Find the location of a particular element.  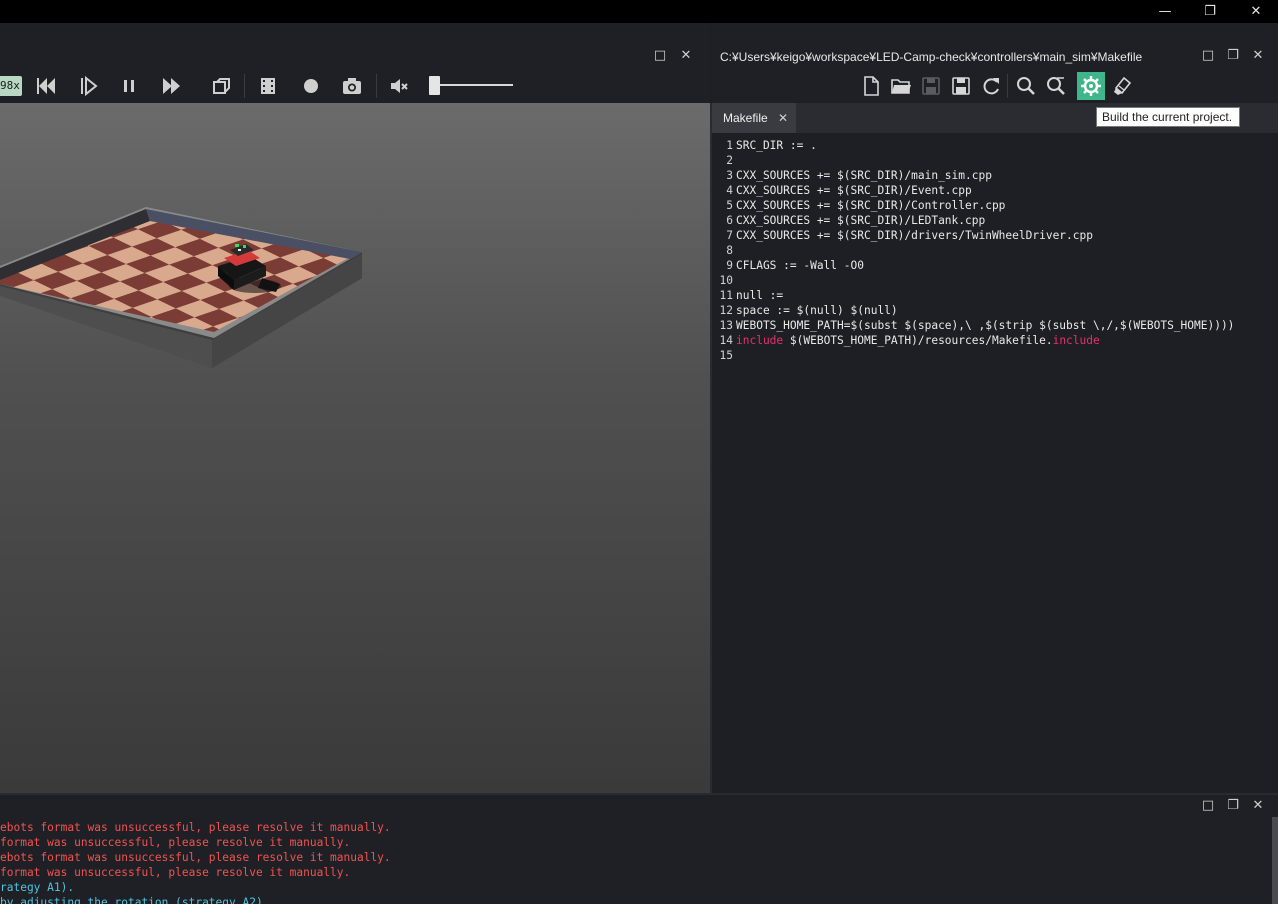

line-number: 15 is located at coordinates (726, 355).